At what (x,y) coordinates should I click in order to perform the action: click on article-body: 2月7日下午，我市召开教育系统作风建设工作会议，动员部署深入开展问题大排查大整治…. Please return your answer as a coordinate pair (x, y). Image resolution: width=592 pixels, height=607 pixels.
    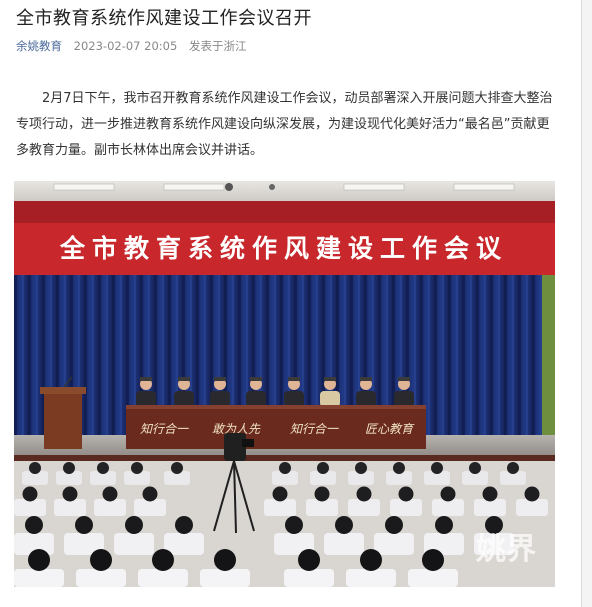
    Looking at the image, I should click on (284, 124).